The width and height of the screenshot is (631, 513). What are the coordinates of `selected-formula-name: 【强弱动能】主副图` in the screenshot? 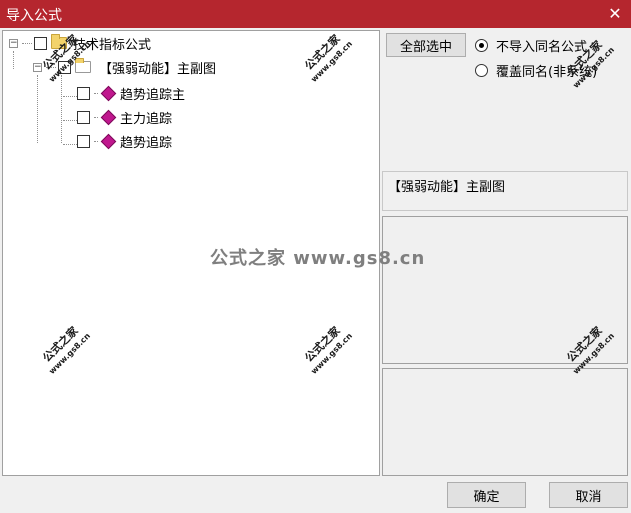 It's located at (505, 191).